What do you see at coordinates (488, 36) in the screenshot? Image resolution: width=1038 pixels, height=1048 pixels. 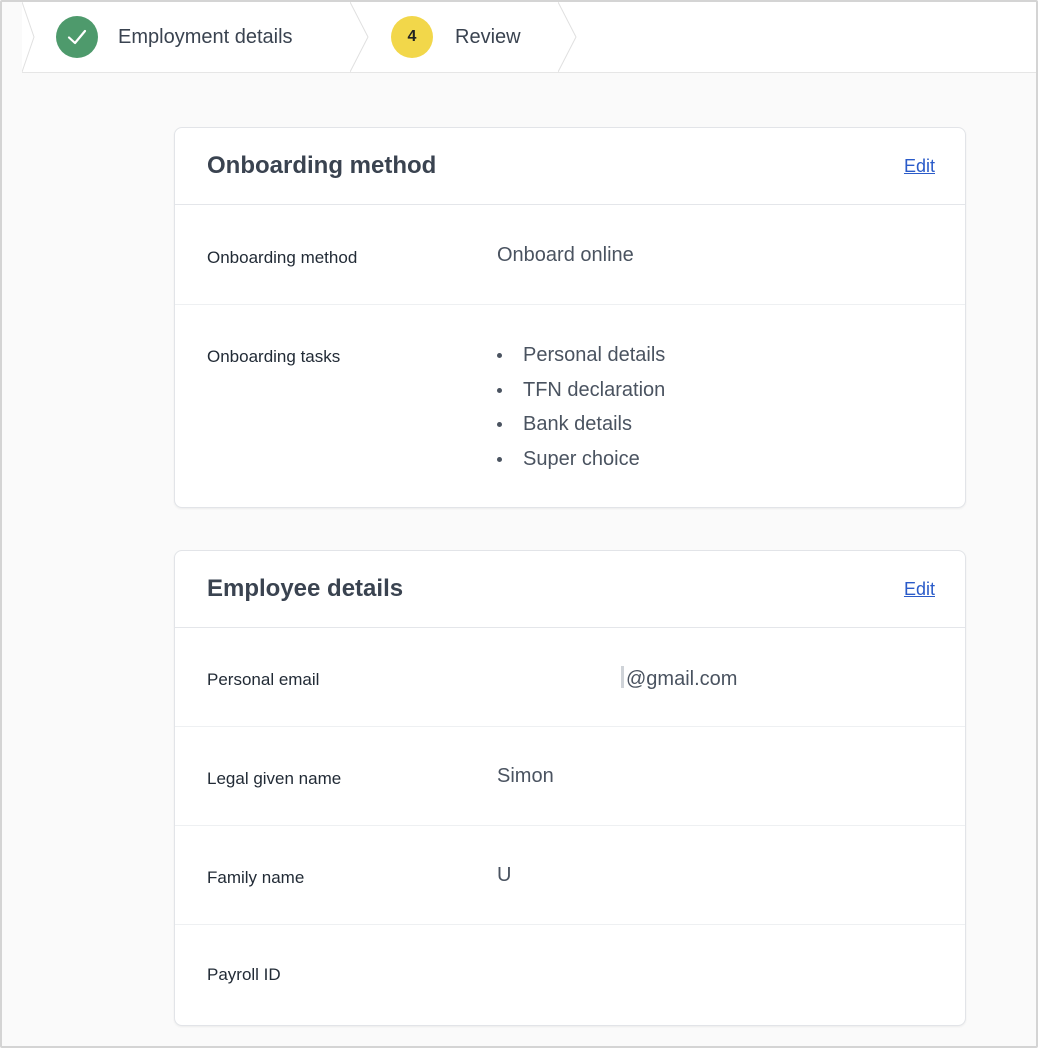 I see `step-label: Review` at bounding box center [488, 36].